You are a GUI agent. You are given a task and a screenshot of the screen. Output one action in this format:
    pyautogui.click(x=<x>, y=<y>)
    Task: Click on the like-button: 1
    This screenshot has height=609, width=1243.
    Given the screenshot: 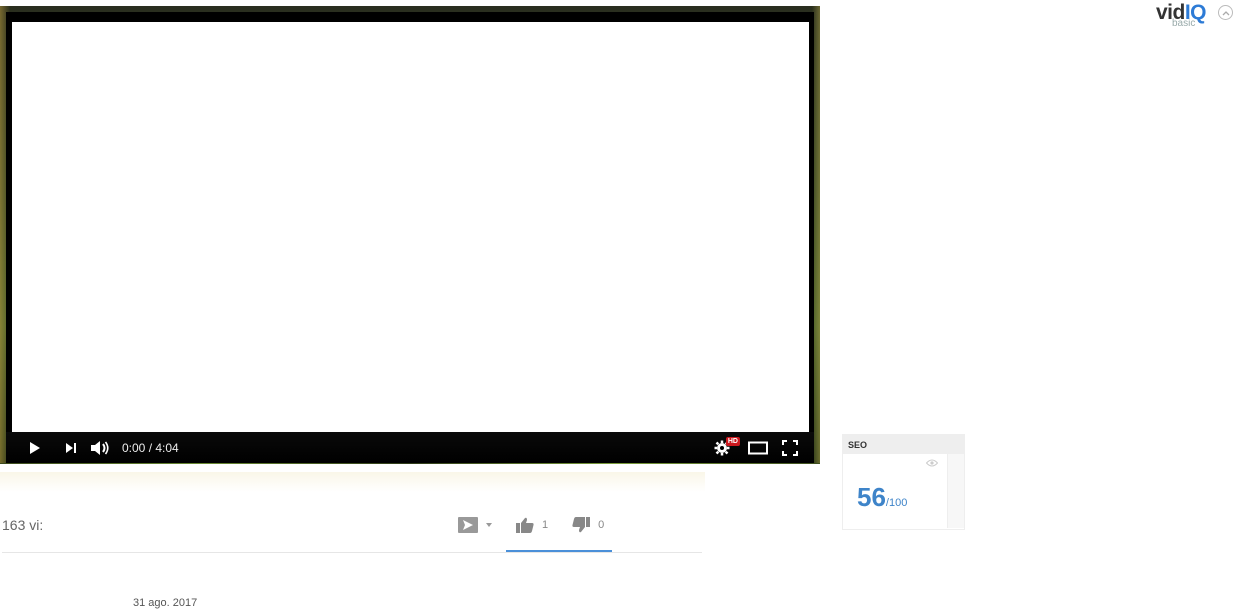 What is the action you would take?
    pyautogui.click(x=532, y=525)
    